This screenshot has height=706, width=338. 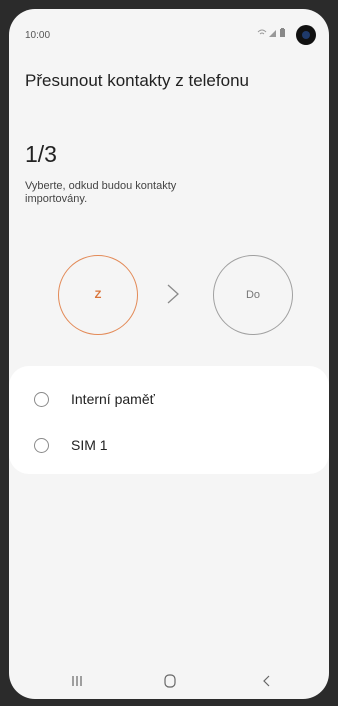 I want to click on to-step-label: Do, so click(x=253, y=295).